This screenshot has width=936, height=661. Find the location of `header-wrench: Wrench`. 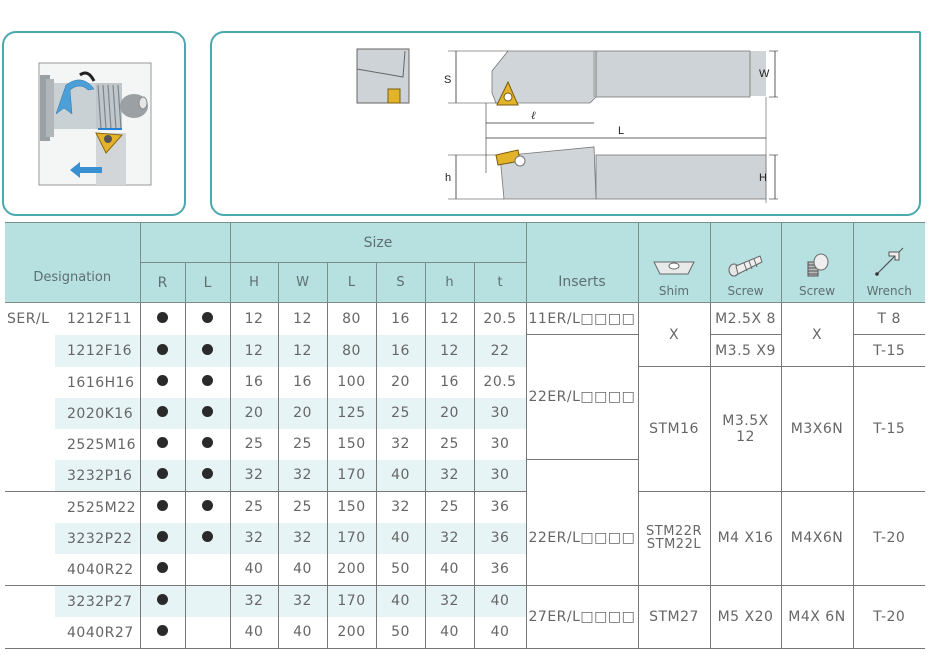

header-wrench: Wrench is located at coordinates (888, 262).